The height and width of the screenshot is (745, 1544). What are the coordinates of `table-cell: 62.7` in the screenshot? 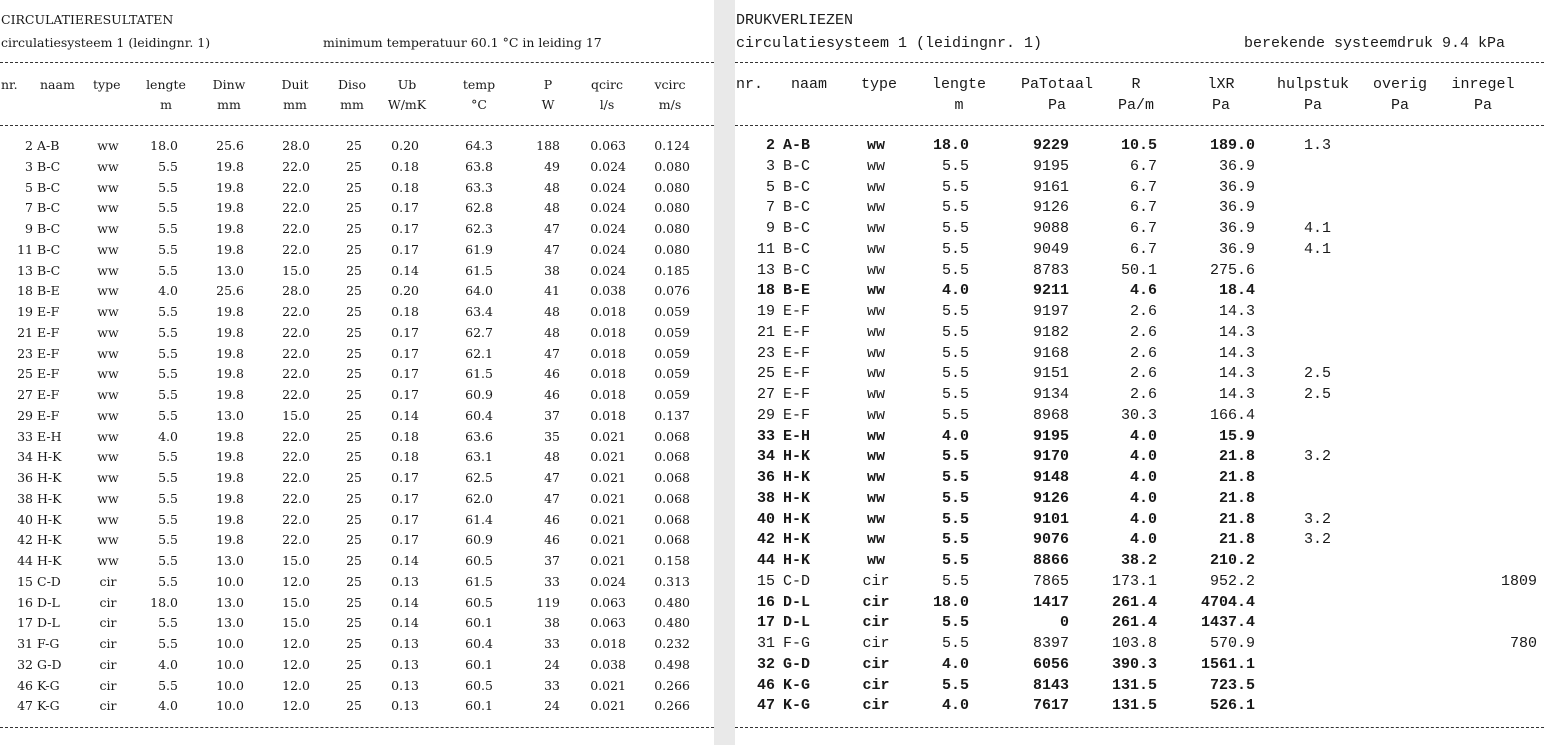 It's located at (479, 332).